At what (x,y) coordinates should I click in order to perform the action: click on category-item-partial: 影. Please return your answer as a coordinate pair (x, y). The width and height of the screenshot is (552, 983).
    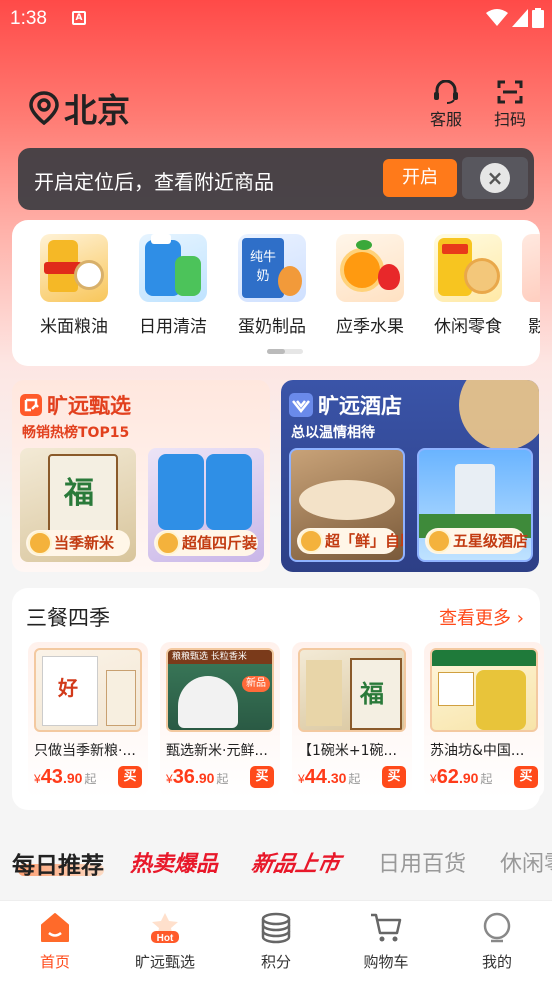
    Looking at the image, I should click on (528, 285).